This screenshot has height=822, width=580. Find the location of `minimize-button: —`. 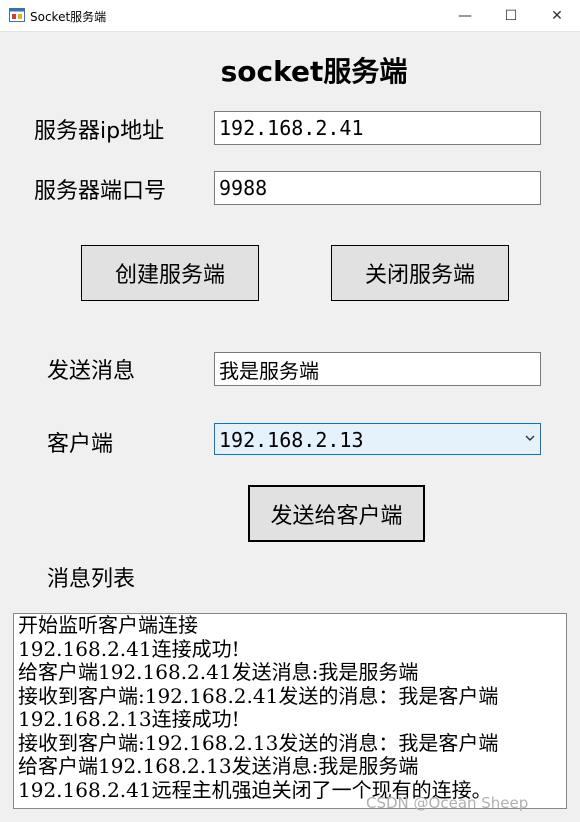

minimize-button: — is located at coordinates (465, 15).